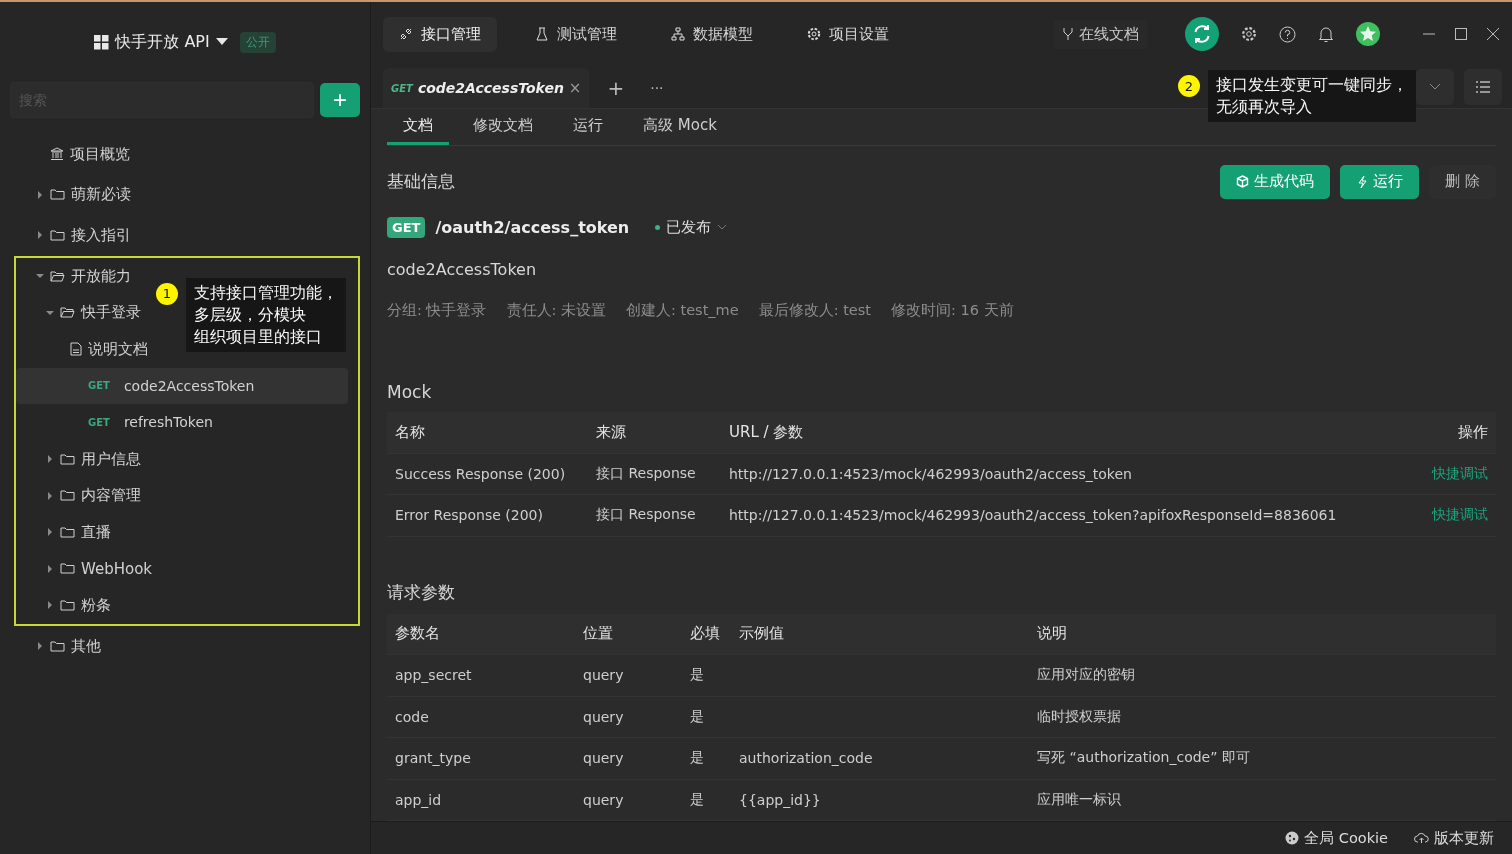  Describe the element at coordinates (1033, 515) in the screenshot. I see `table-cell-text: http://127.0.0.1:4523/mock/462993/oauth2/access_token?apifoxResponseId=8836061` at that location.